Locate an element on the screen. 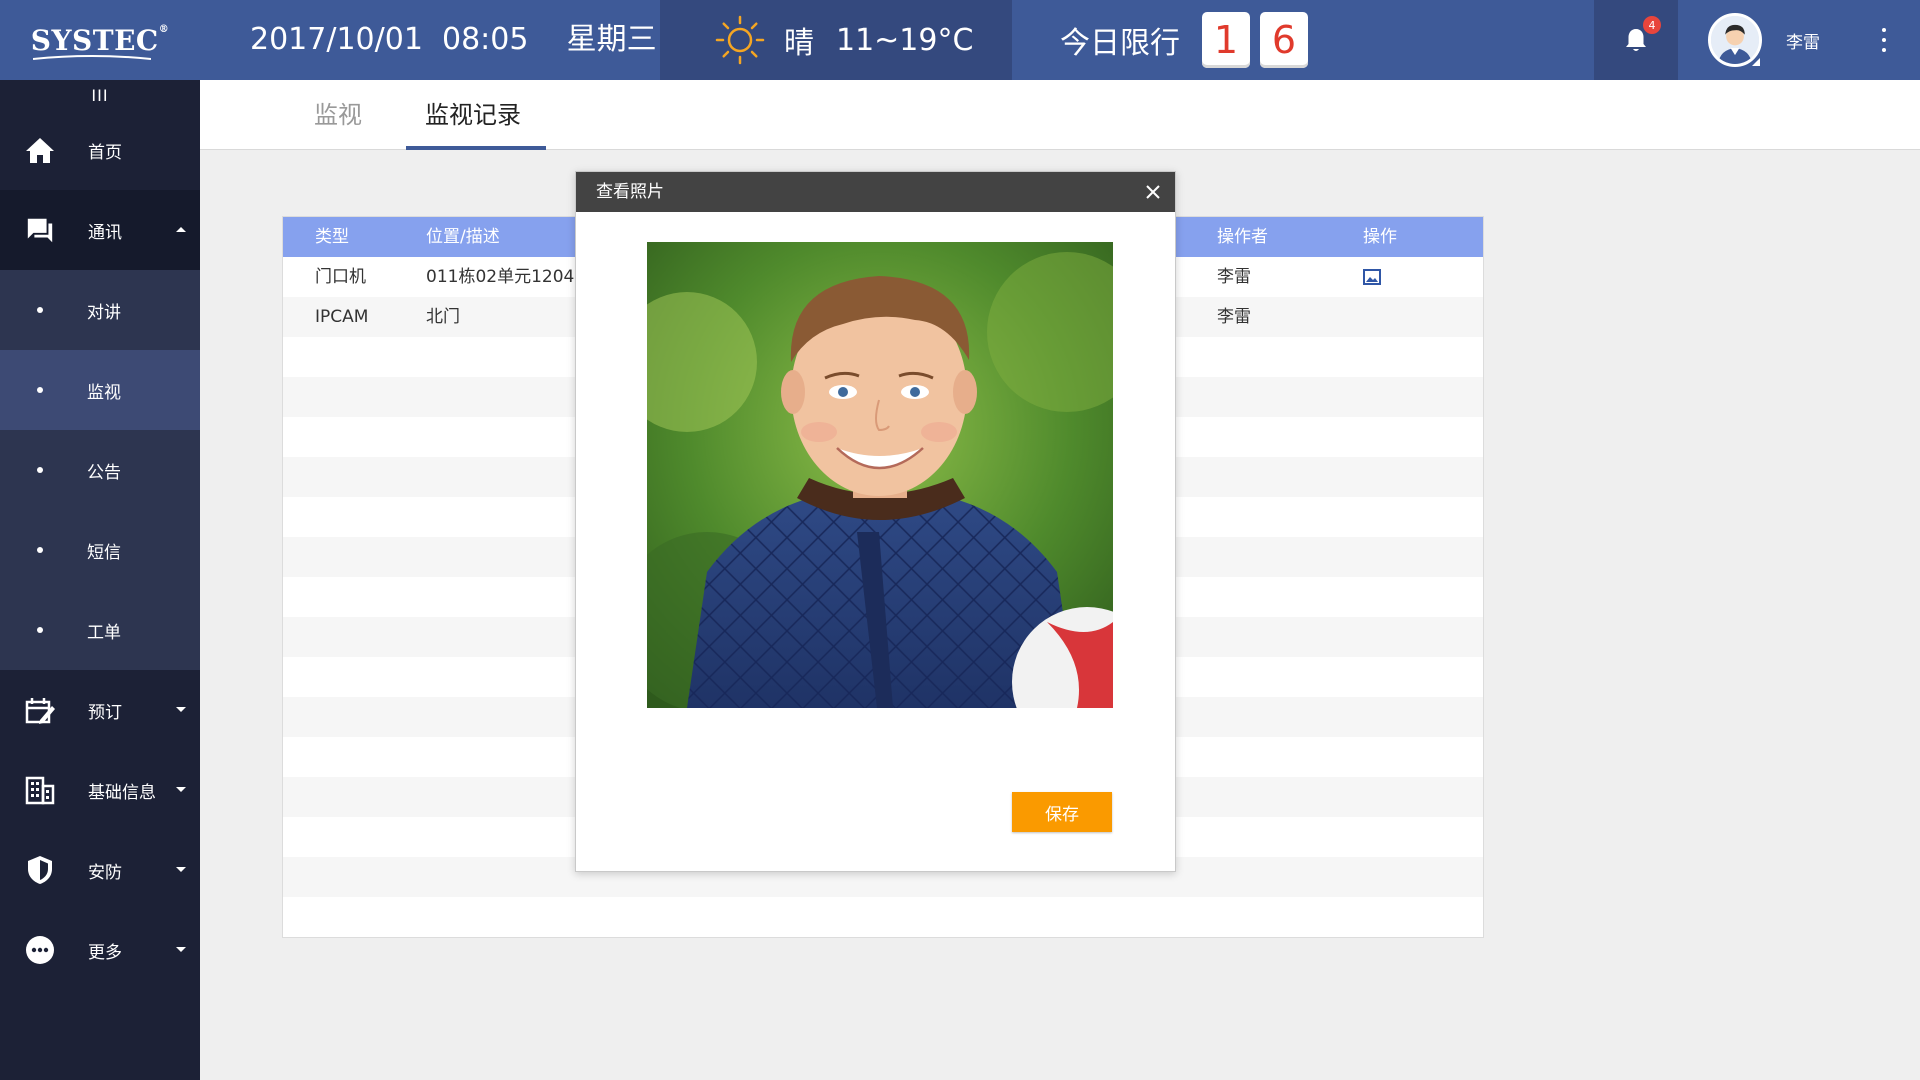 This screenshot has height=1080, width=1920. sidebar-subitem-work-order: 工单 is located at coordinates (100, 630).